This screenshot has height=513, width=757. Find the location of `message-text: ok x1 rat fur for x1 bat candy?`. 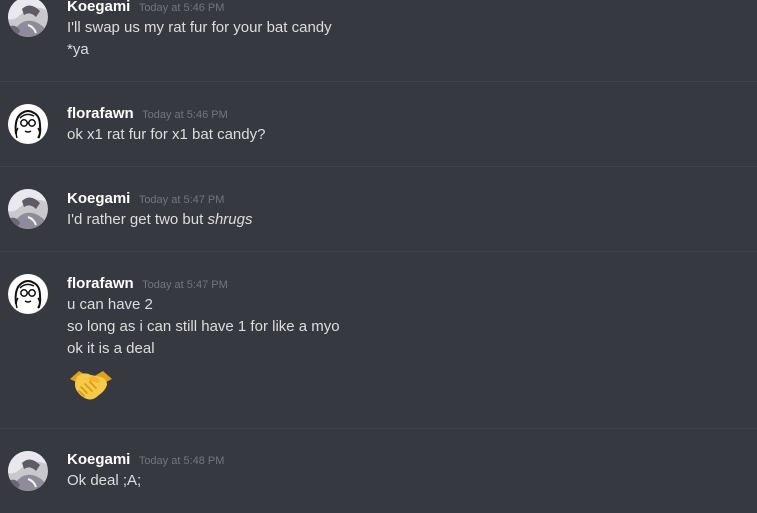

message-text: ok x1 rat fur for x1 bat candy? is located at coordinates (166, 134).